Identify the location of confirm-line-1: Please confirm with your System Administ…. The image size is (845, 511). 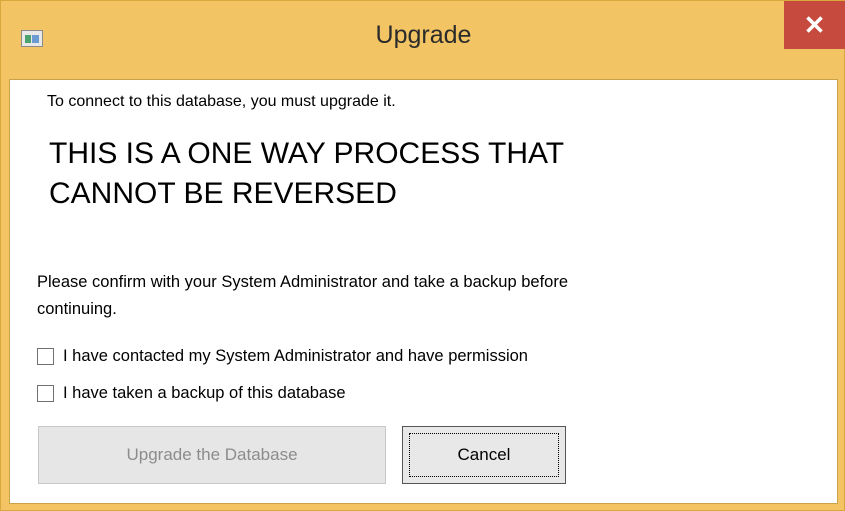
(303, 282).